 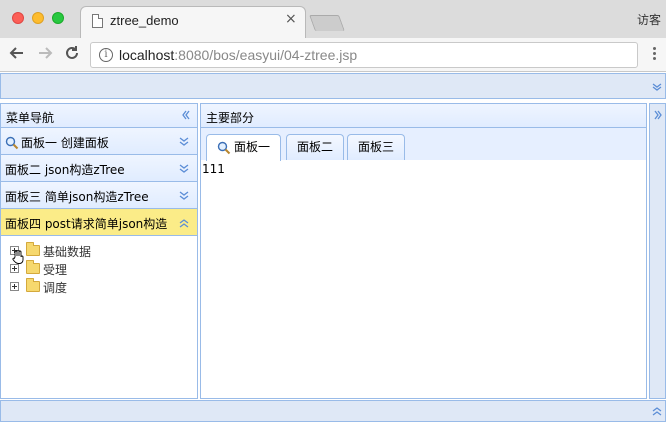 I want to click on south-region, so click(x=333, y=411).